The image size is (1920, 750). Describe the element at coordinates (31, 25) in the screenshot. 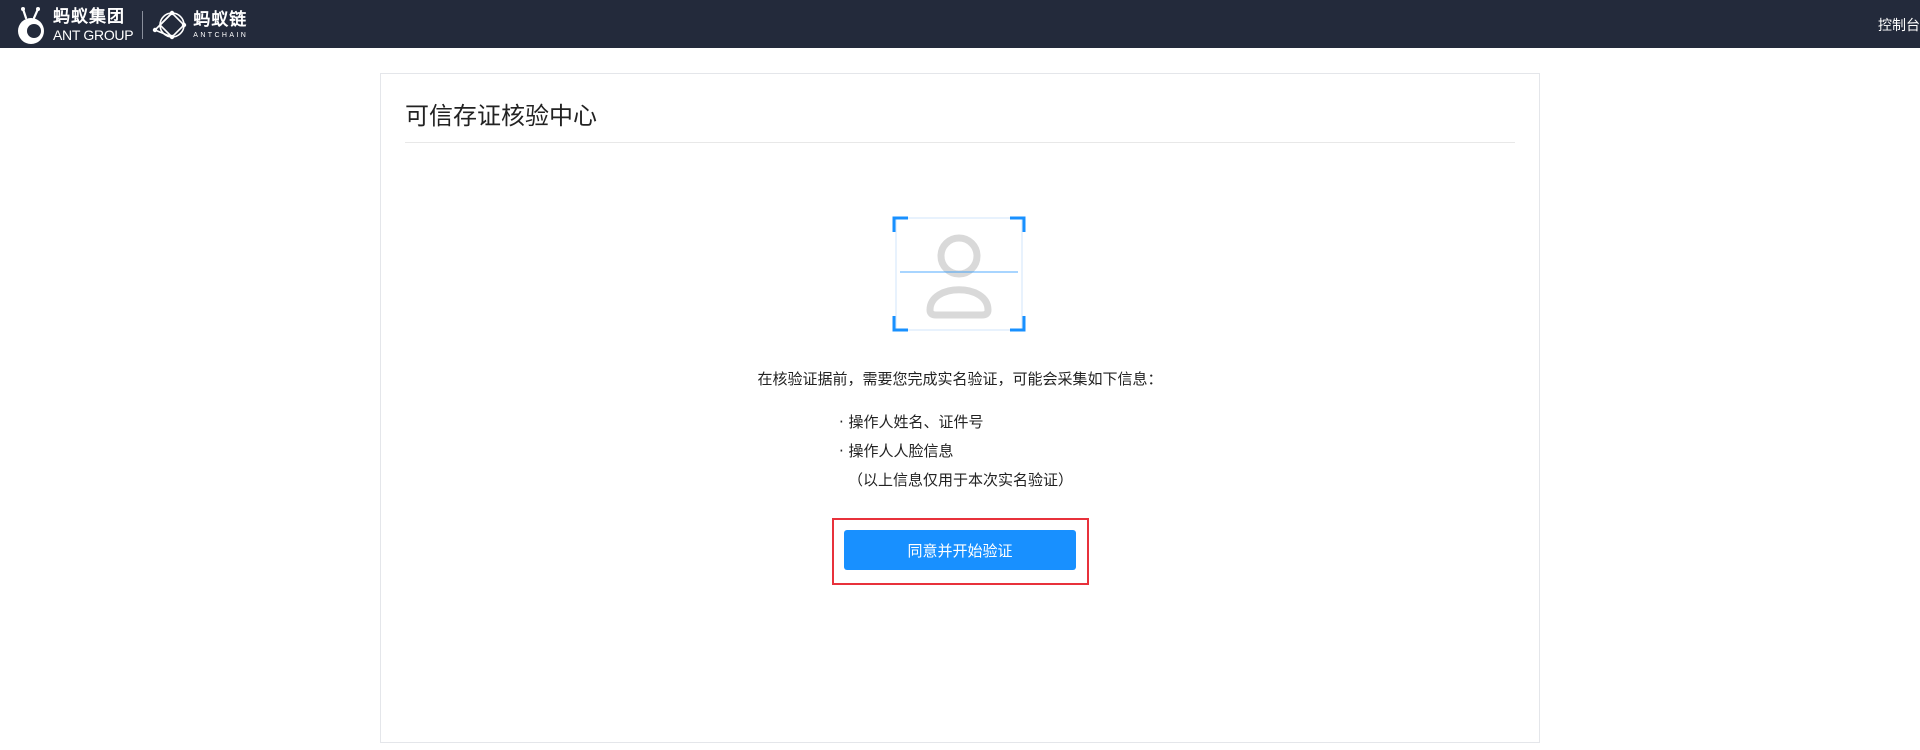

I see `ant-icon` at that location.